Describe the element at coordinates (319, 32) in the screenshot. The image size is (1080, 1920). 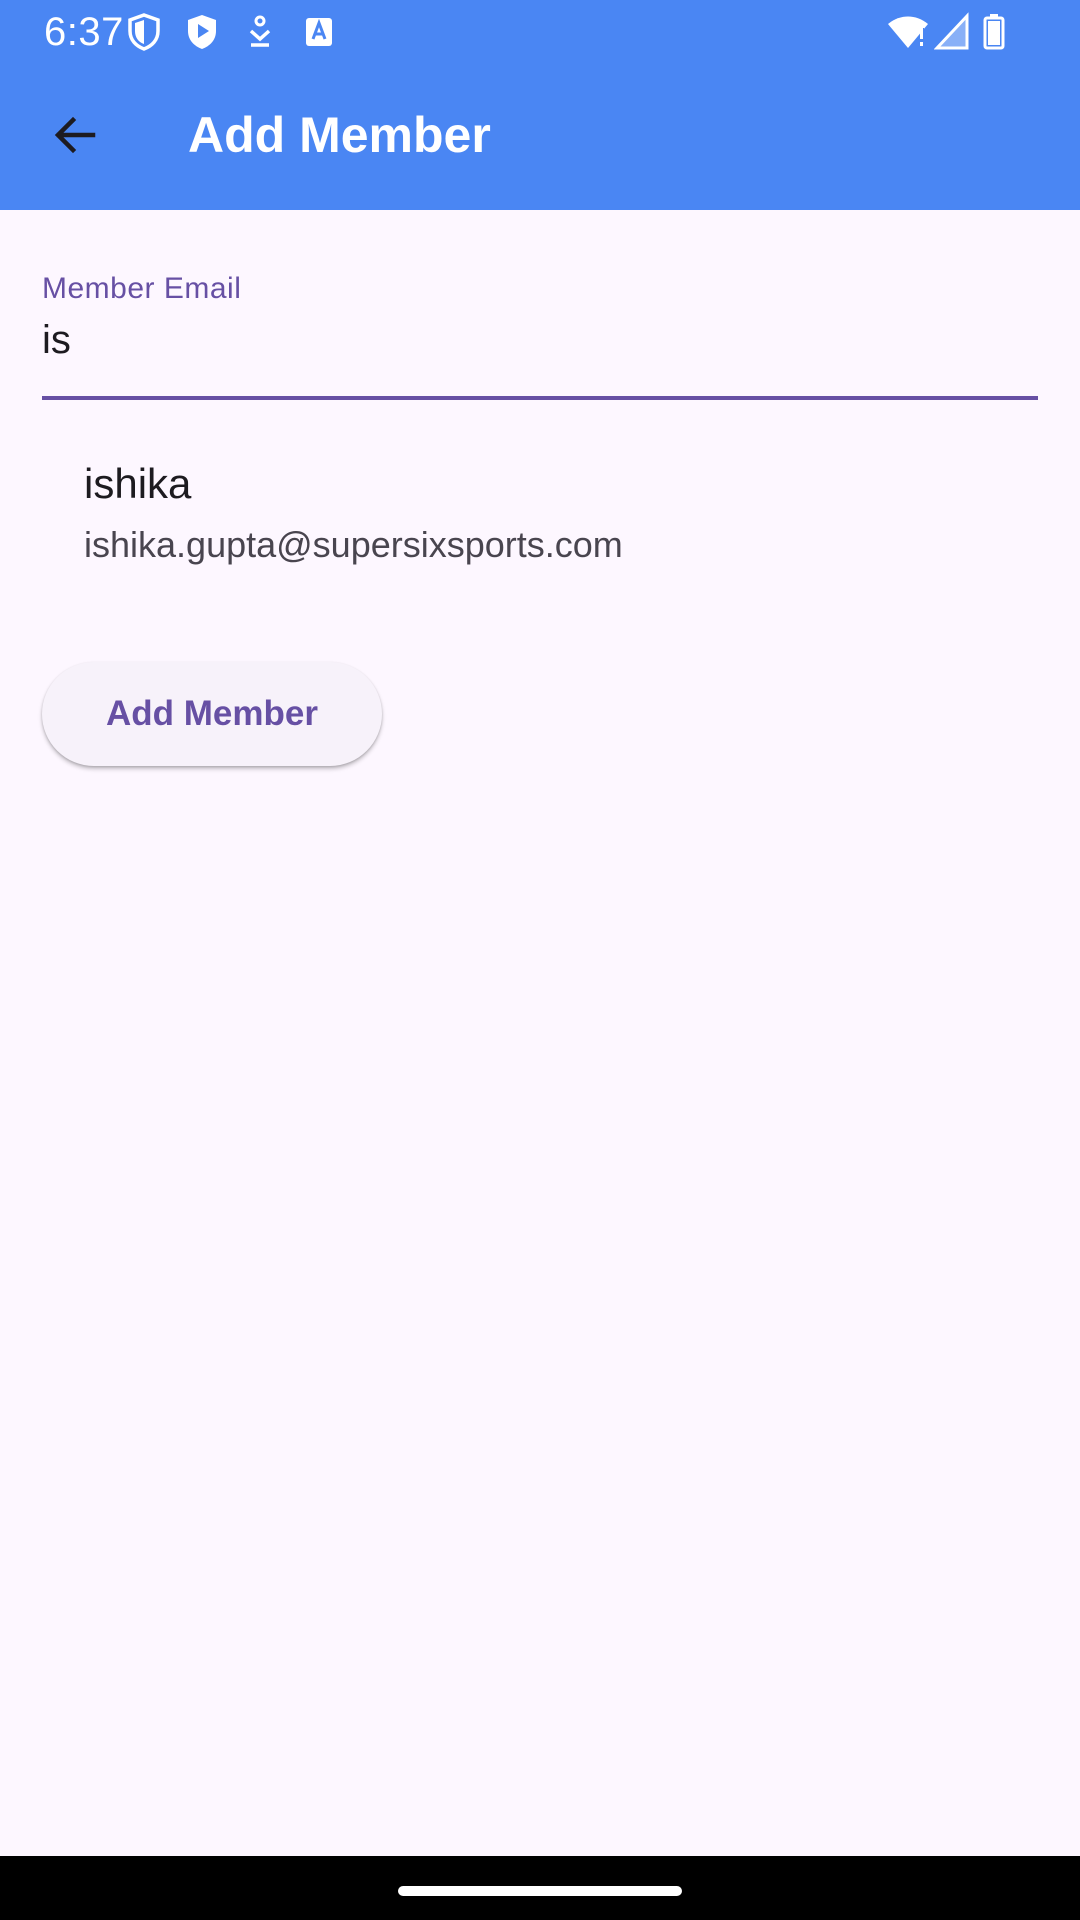
I see `translate-icon` at that location.